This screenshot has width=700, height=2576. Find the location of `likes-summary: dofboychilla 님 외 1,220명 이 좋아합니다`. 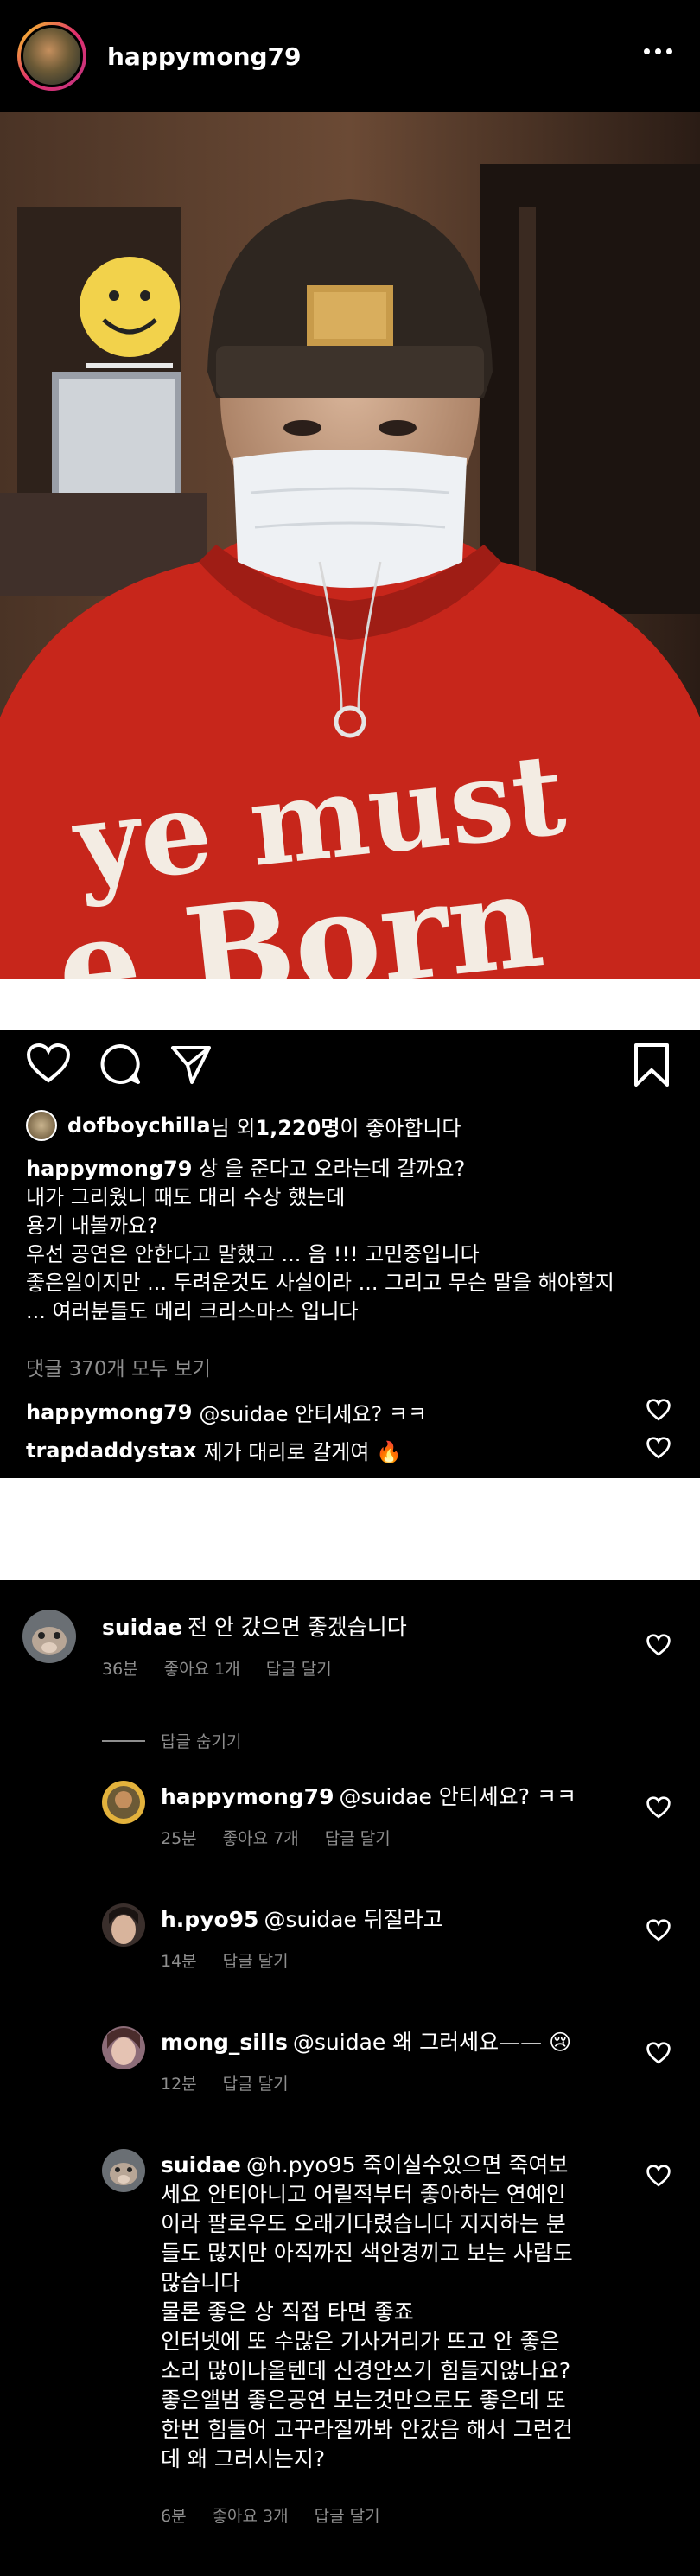

likes-summary: dofboychilla 님 외 1,220명 이 좋아합니다 is located at coordinates (243, 1125).